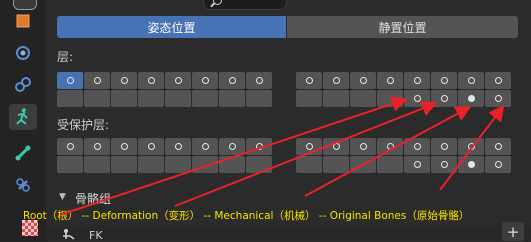  What do you see at coordinates (513, 231) in the screenshot?
I see `add-bone-group-button: +` at bounding box center [513, 231].